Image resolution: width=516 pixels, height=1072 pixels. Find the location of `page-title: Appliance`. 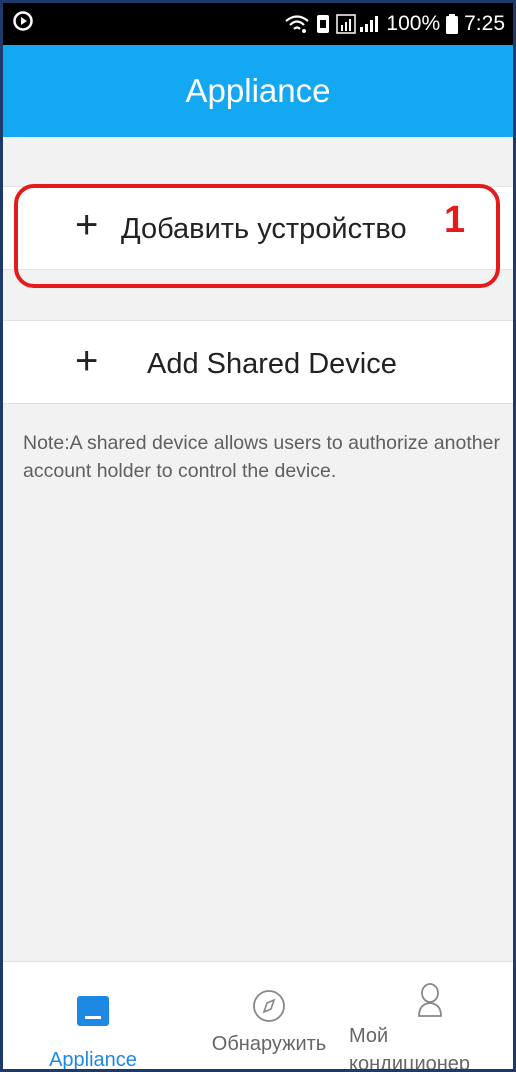

page-title: Appliance is located at coordinates (258, 90).